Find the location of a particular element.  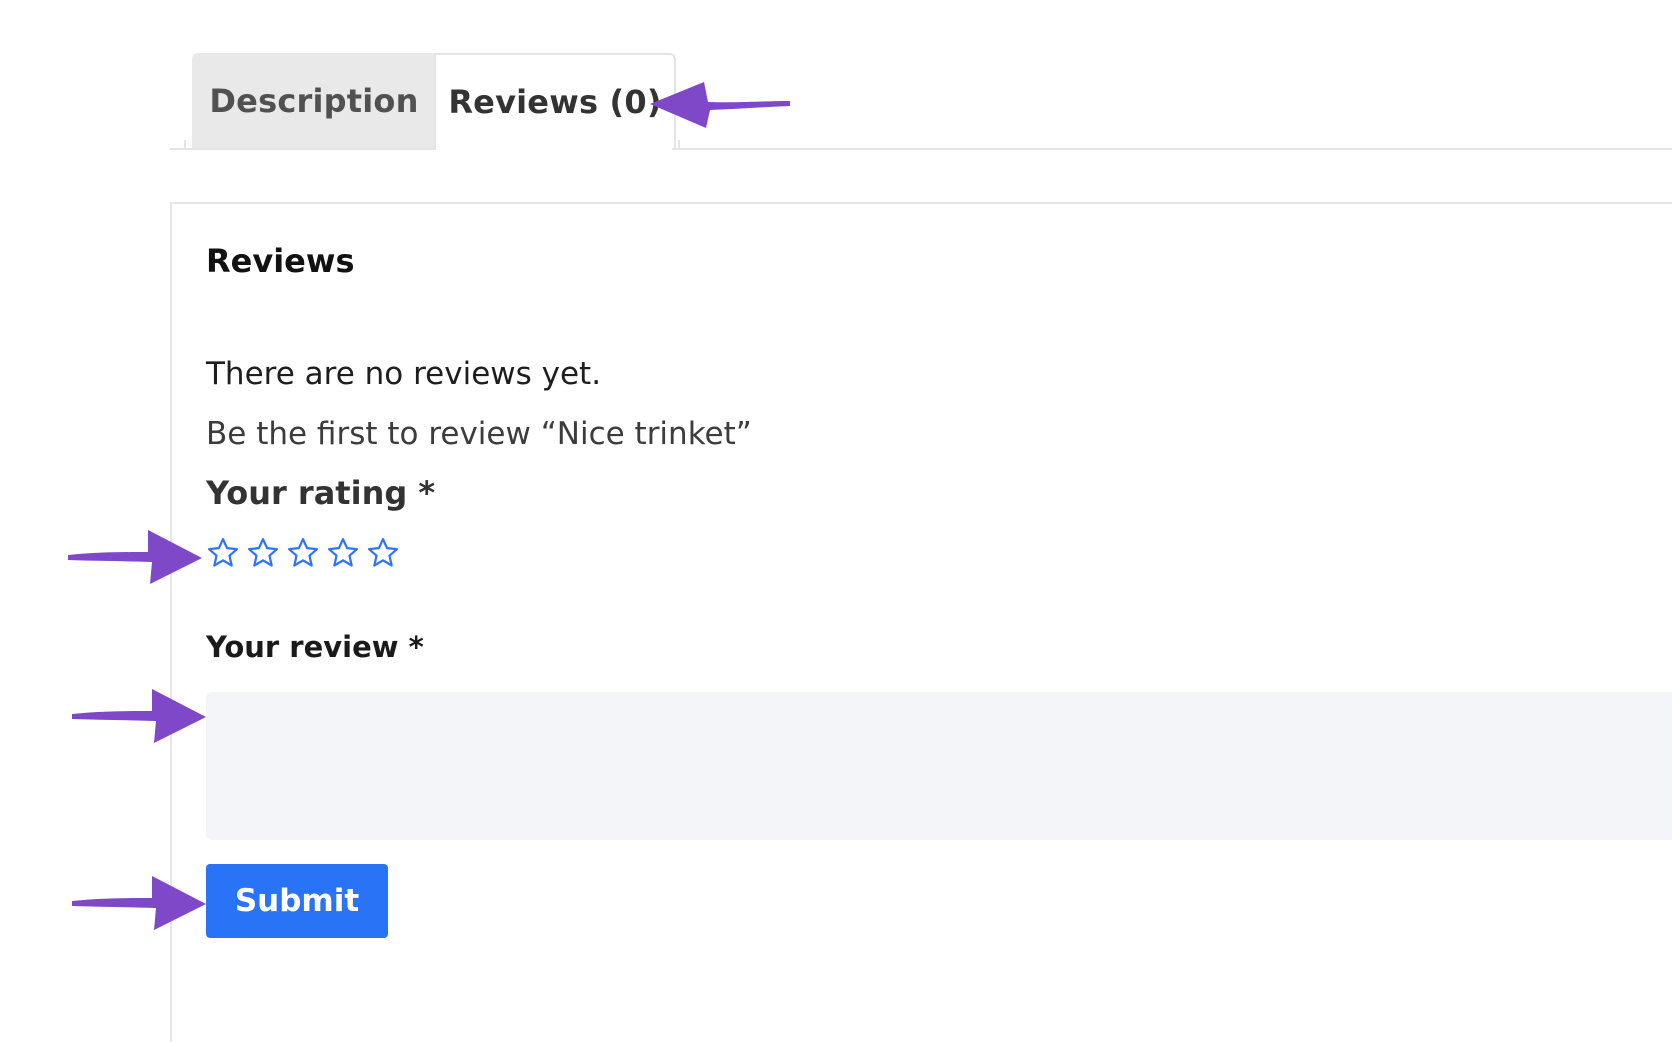

submit-button: Submit is located at coordinates (297, 901).